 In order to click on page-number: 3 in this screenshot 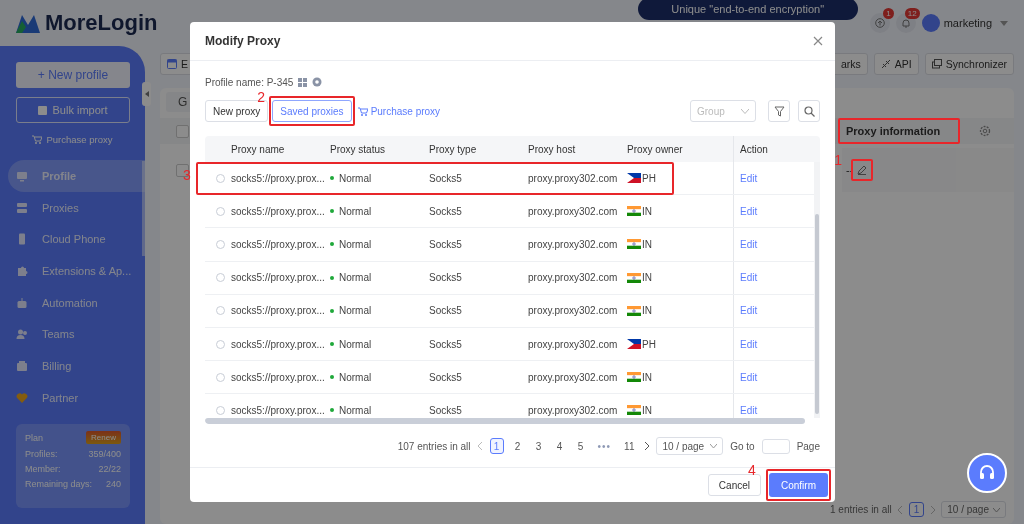, I will do `click(538, 446)`.